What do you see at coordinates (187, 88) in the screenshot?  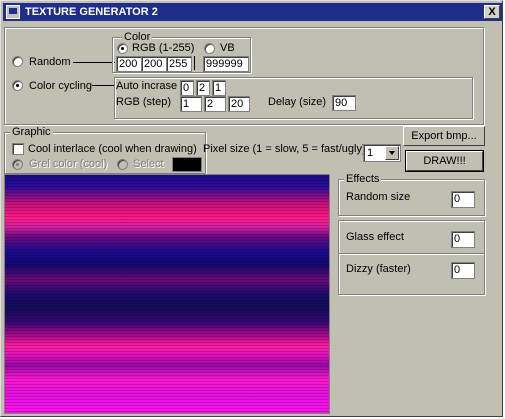 I see `auto-r-input: 0` at bounding box center [187, 88].